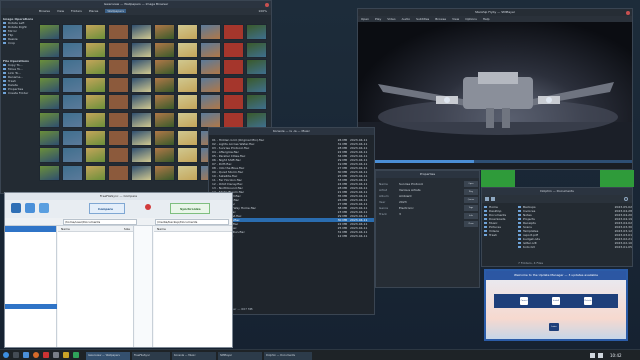 The image size is (640, 360). I want to click on file-manager-titlebar: Dolphin — Documents, so click(557, 191).